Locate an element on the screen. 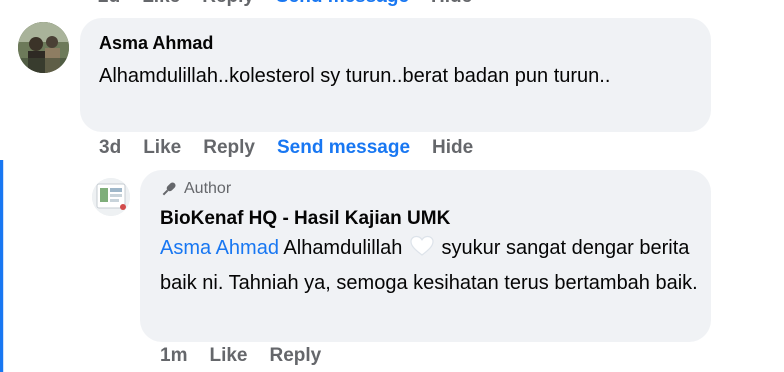 This screenshot has width=784, height=372. page-logo-icon is located at coordinates (111, 197).